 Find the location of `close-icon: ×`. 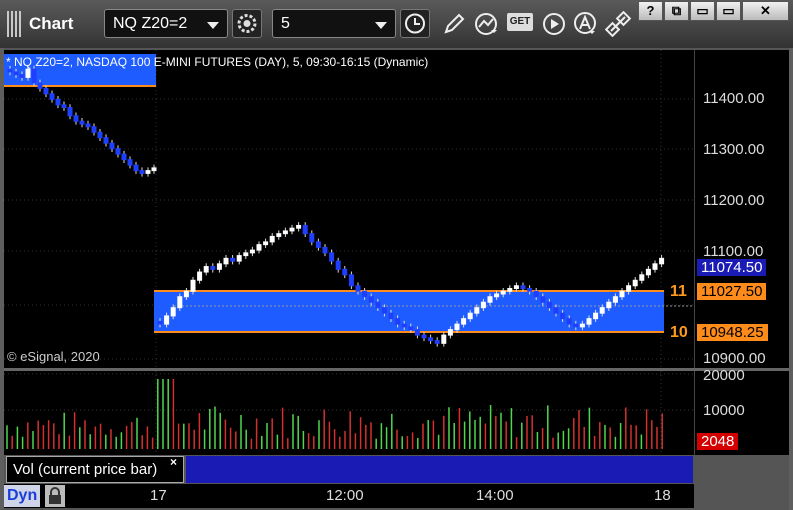

close-icon: × is located at coordinates (173, 462).